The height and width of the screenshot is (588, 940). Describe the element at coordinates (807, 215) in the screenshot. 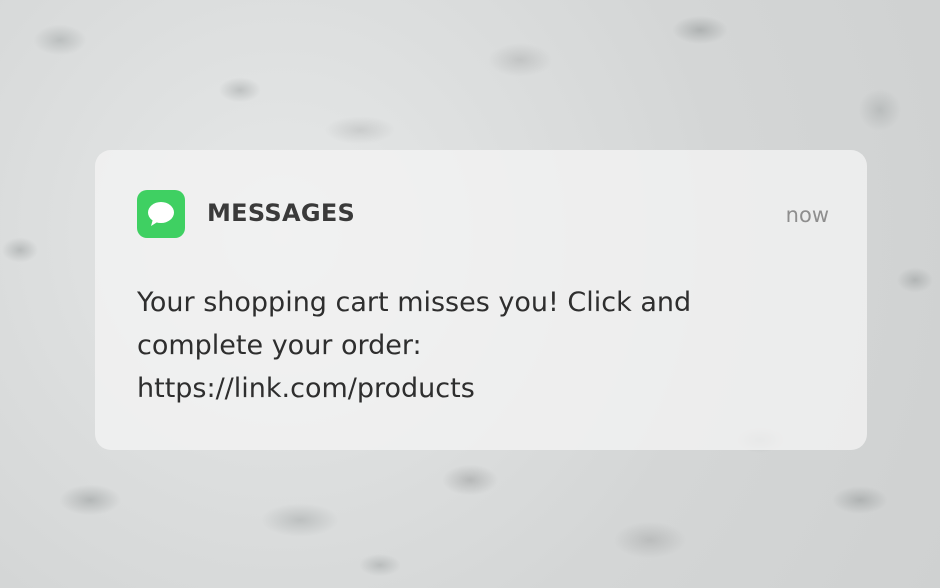

I see `timestamp: now` at that location.